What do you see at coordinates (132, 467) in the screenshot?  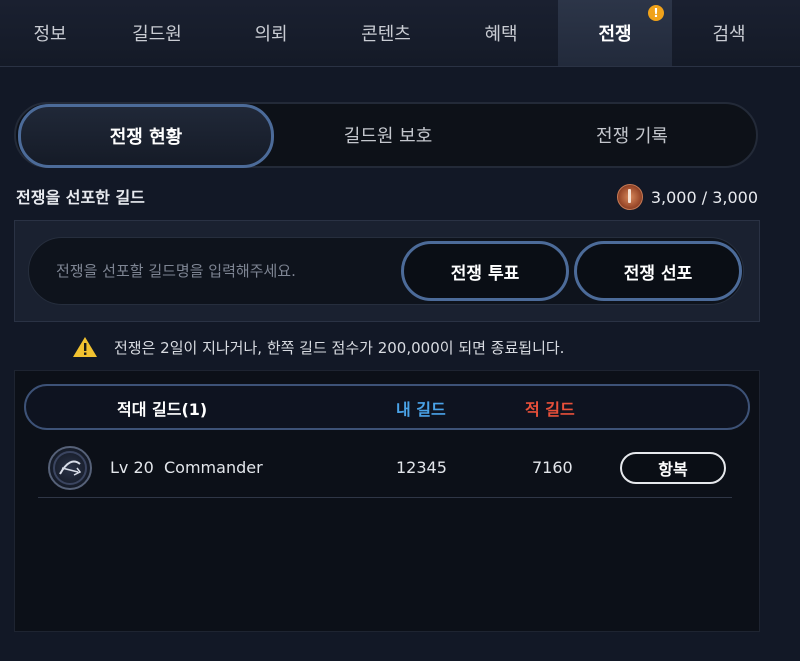 I see `guild-level: Lv 20` at bounding box center [132, 467].